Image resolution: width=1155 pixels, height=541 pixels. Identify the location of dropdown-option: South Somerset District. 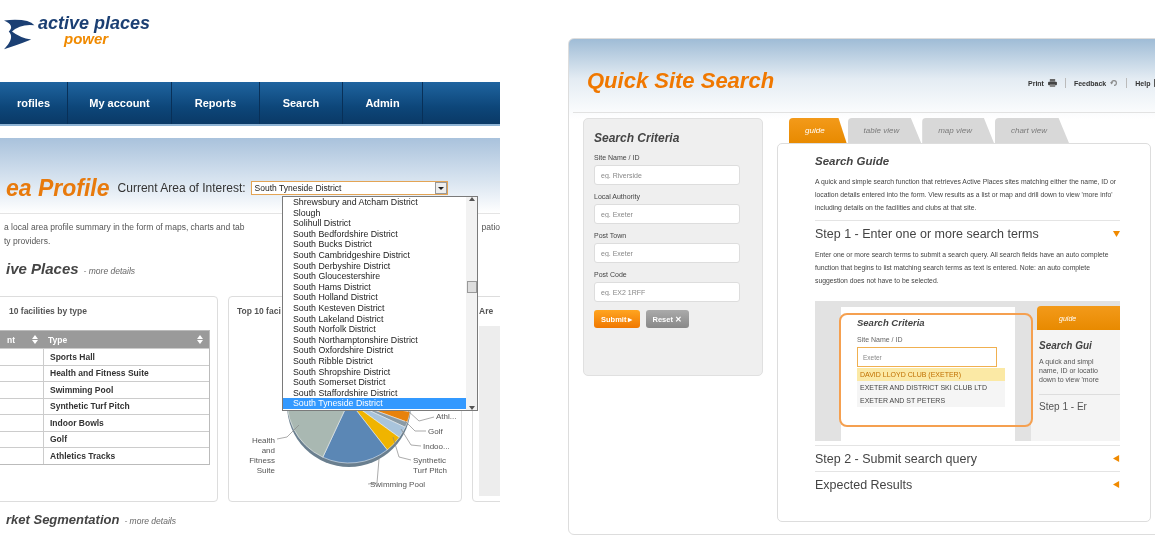
(374, 382).